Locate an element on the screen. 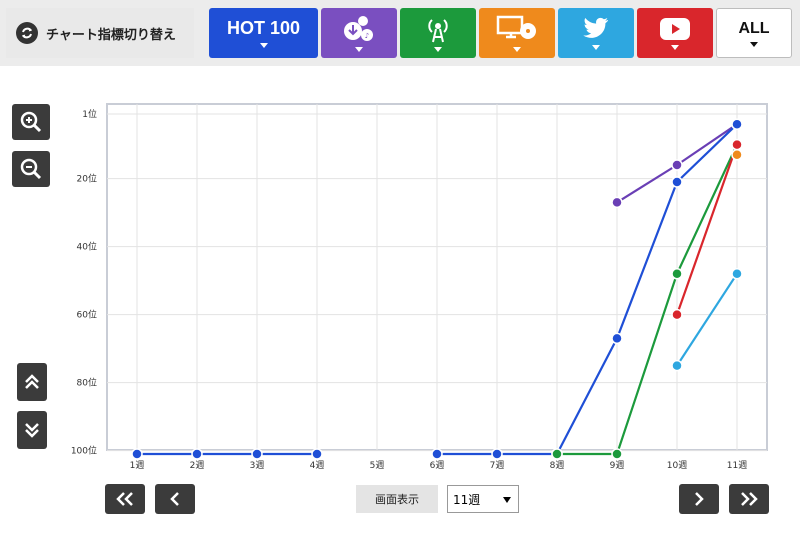  x-axis-labels: 1週 2週 3週 4週 5週 6週 7週 8週 9週 10週 11週 is located at coordinates (439, 465).